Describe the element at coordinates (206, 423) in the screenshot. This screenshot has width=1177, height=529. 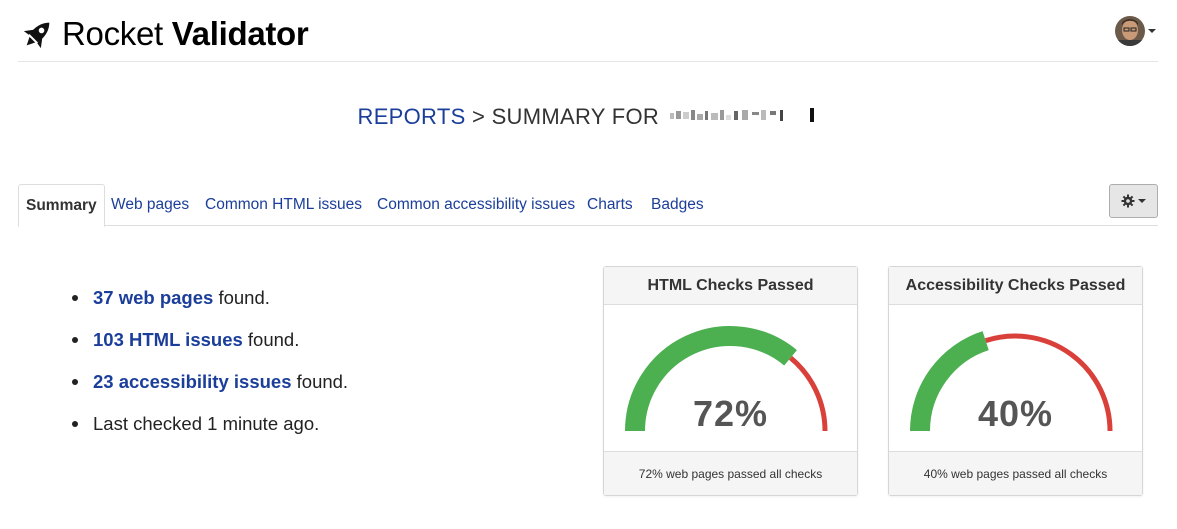
I see `last-checked-text: Last checked 1 minute ago.` at that location.